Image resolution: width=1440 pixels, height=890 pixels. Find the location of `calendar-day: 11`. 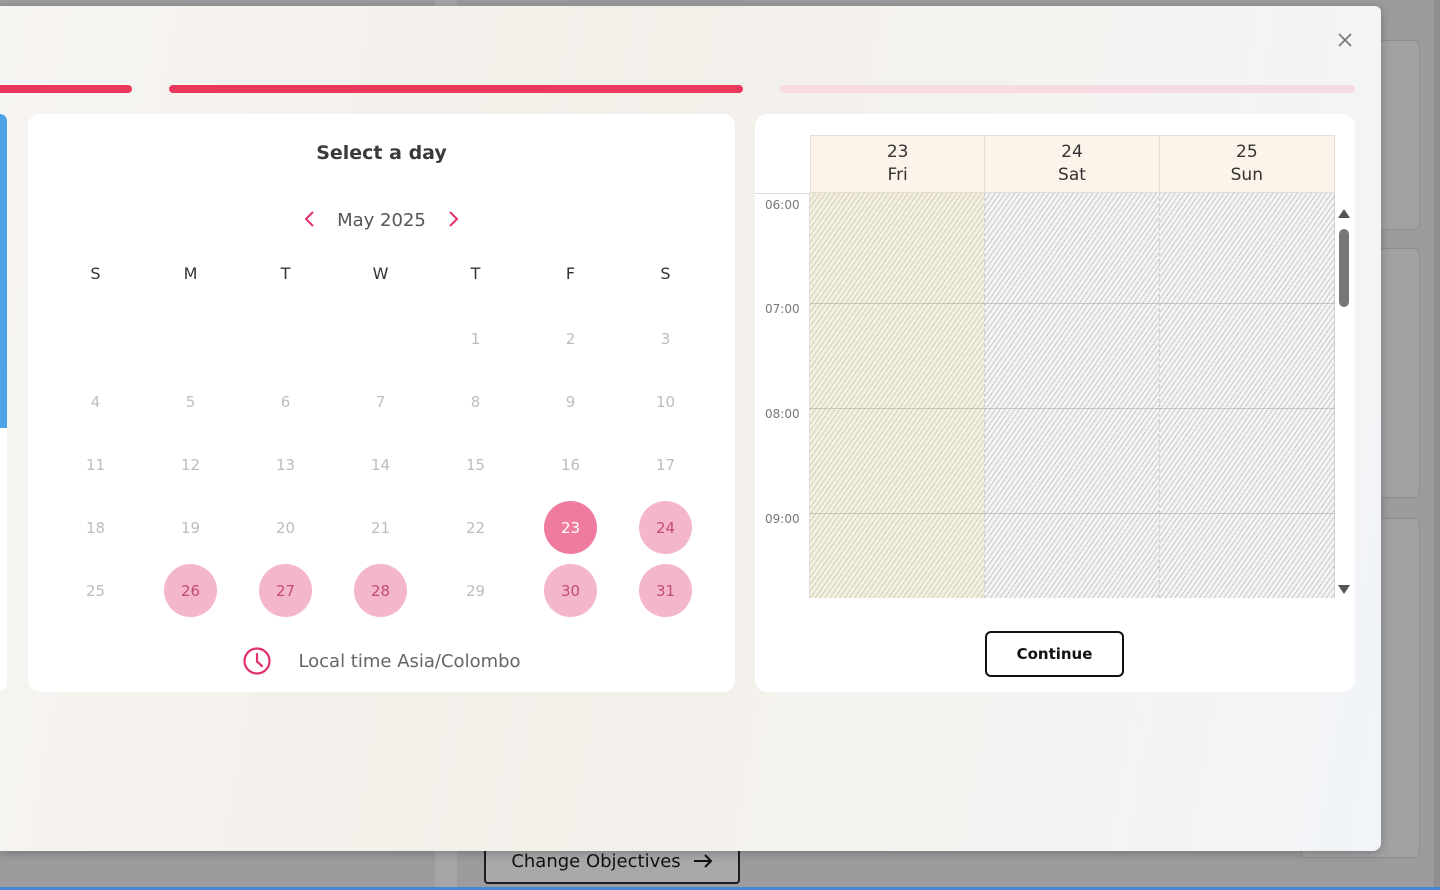

calendar-day: 11 is located at coordinates (95, 464).